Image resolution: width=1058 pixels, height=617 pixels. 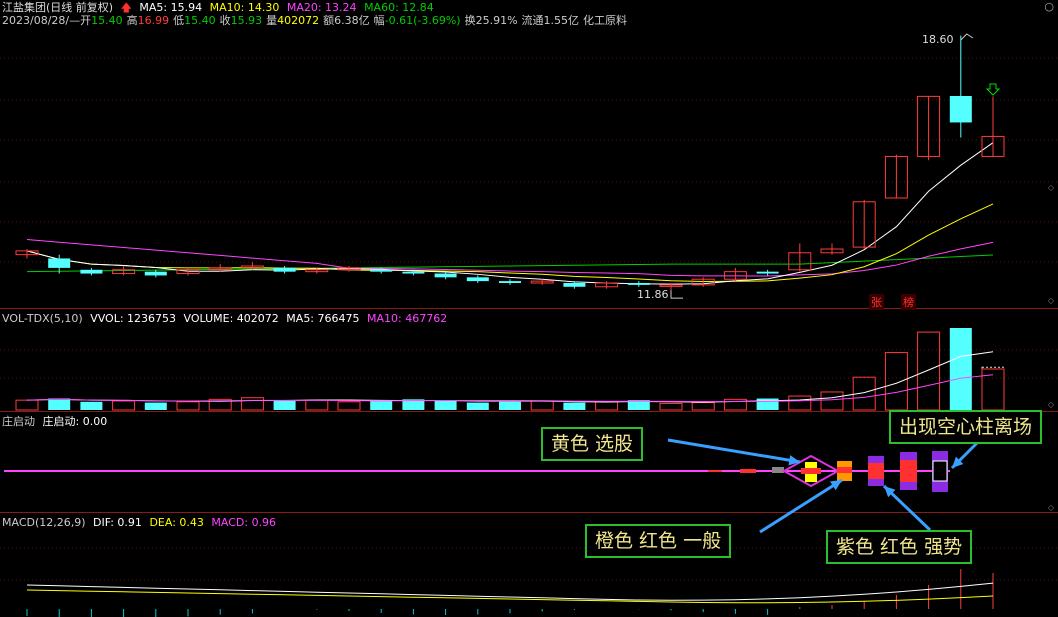 What do you see at coordinates (899, 547) in the screenshot?
I see `callout-purple-strong: 紫色 红色 强势` at bounding box center [899, 547].